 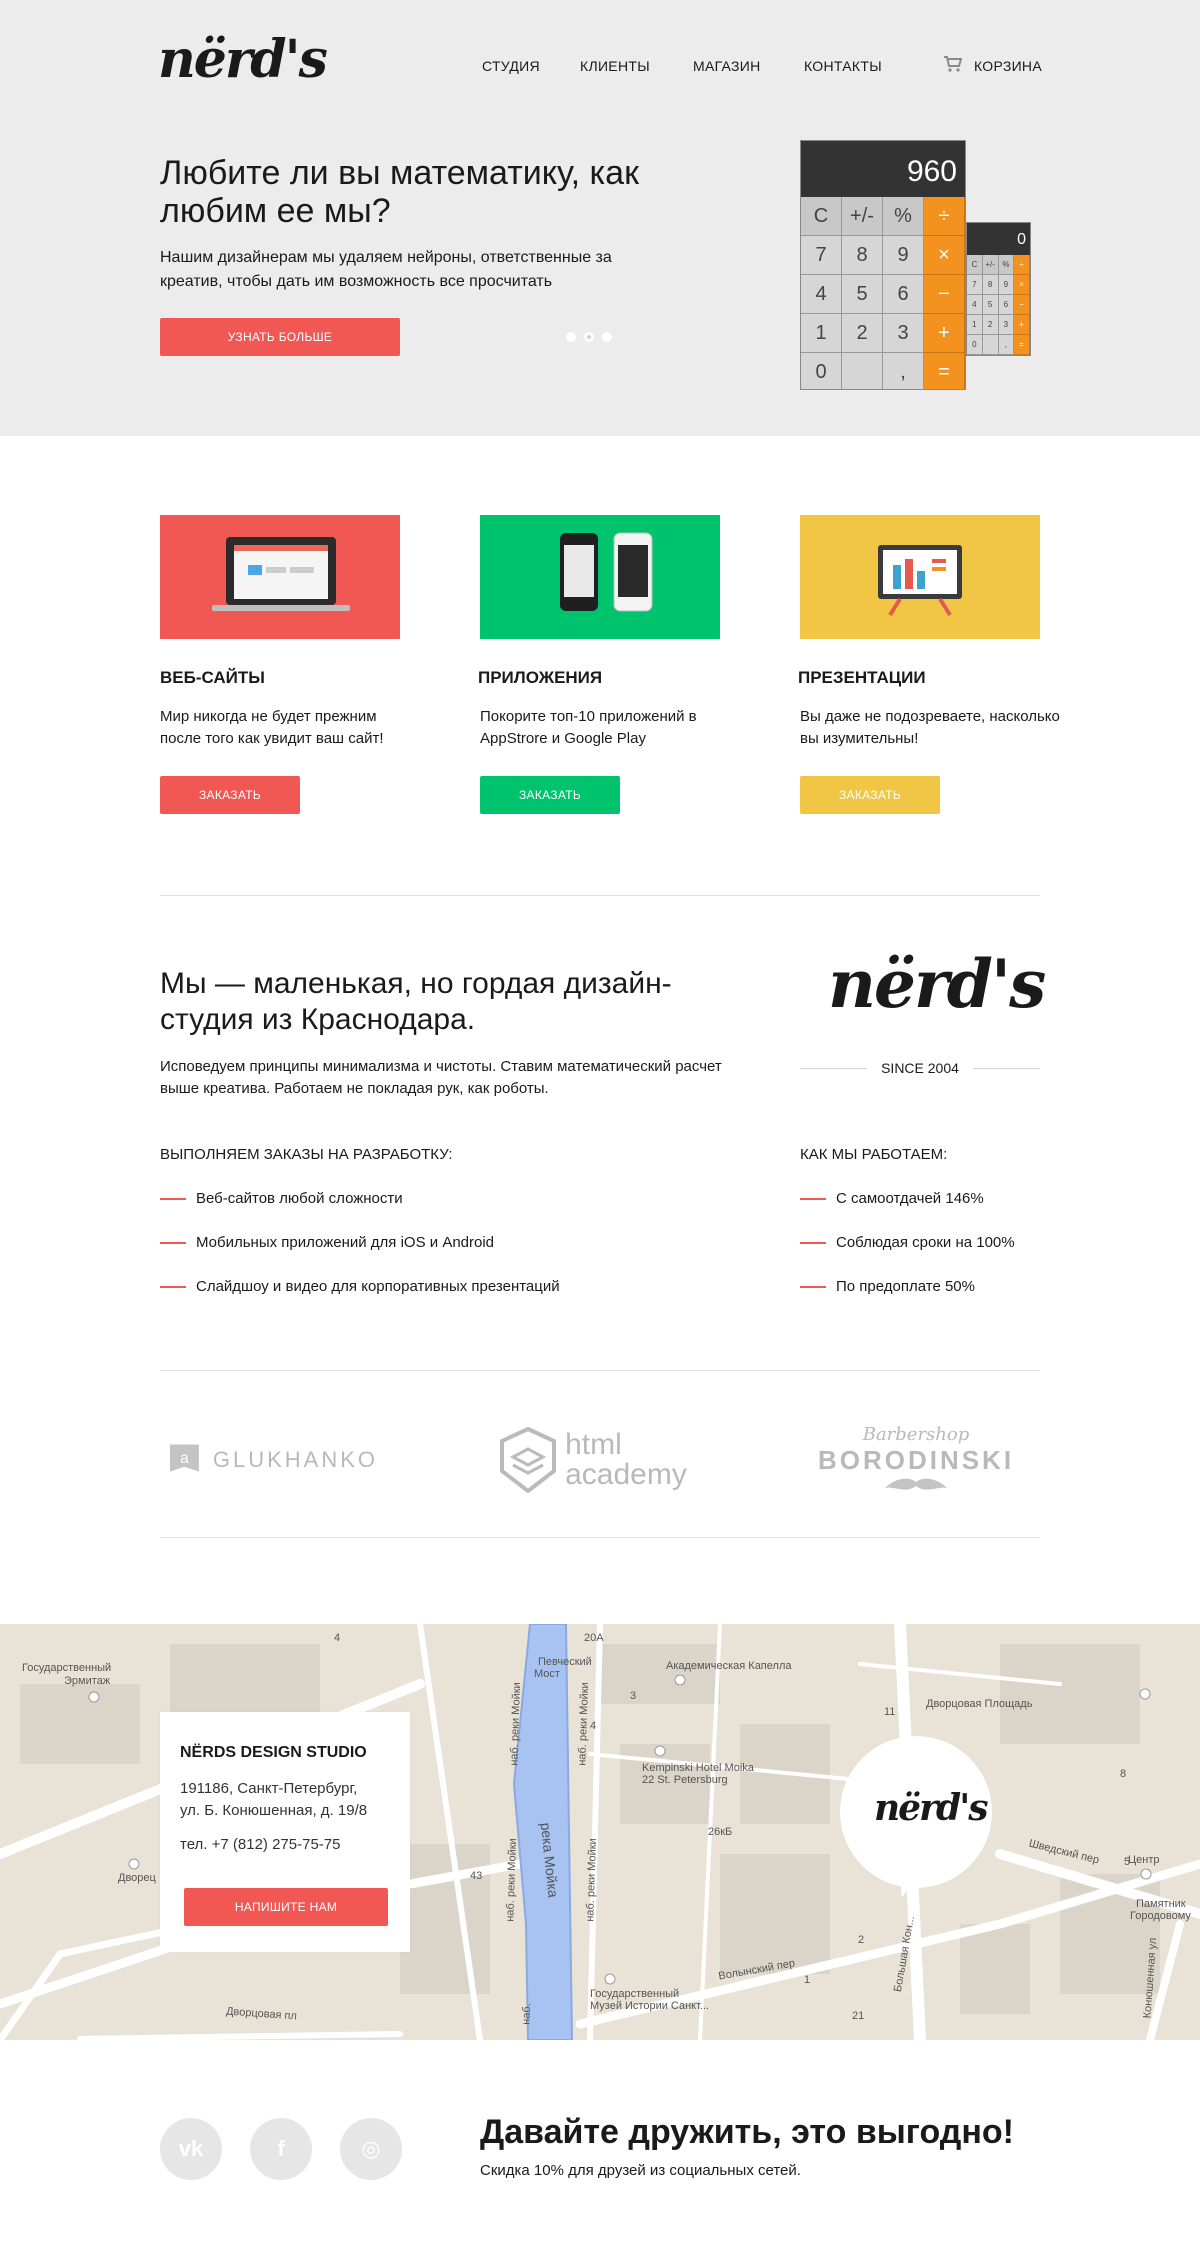 What do you see at coordinates (476, 1876) in the screenshot?
I see `map-label: 43` at bounding box center [476, 1876].